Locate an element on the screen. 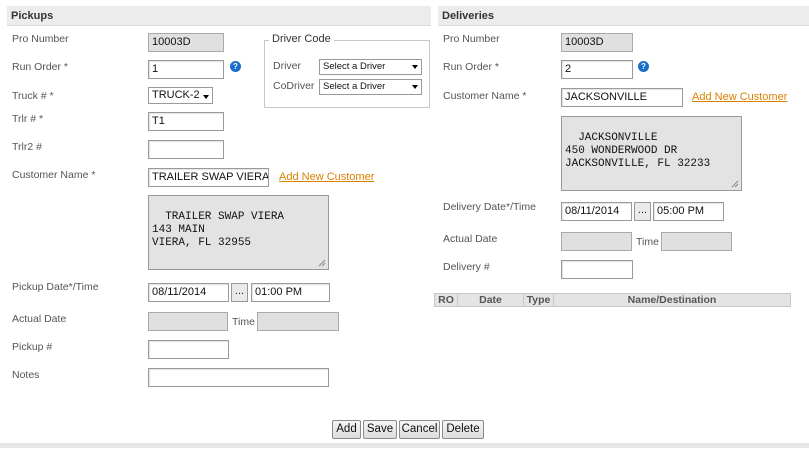 This screenshot has width=809, height=457. codriver-select-value: Select a Driver is located at coordinates (354, 86).